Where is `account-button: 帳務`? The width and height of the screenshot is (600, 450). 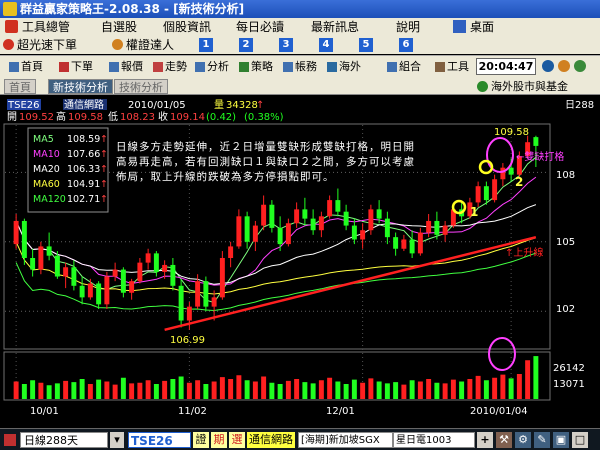 account-button: 帳務 is located at coordinates (299, 67).